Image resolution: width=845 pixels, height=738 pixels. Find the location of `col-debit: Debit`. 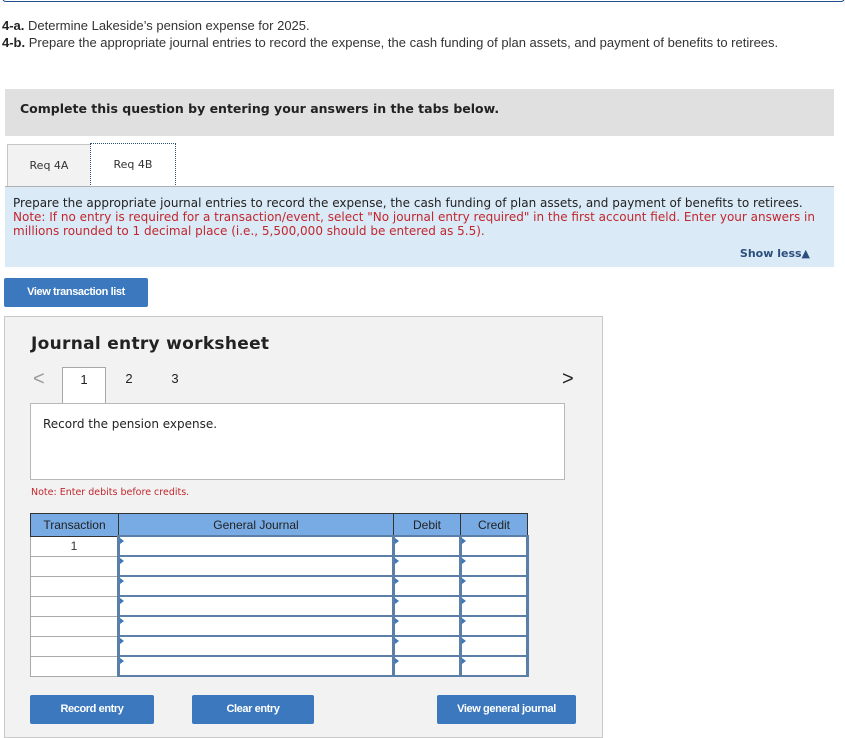

col-debit: Debit is located at coordinates (427, 525).